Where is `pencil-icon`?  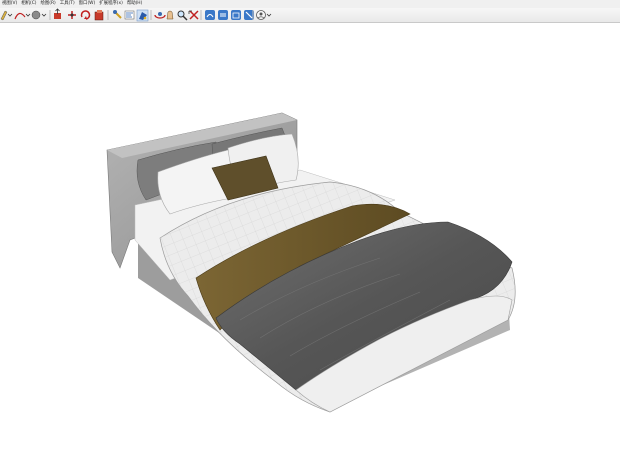
pencil-icon is located at coordinates (6, 15).